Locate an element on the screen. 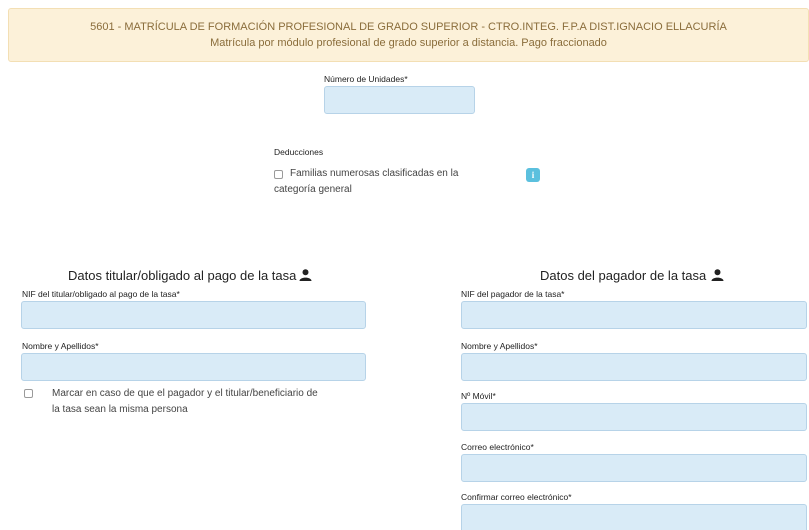 This screenshot has width=809, height=530. payer-mobile-input is located at coordinates (634, 417).